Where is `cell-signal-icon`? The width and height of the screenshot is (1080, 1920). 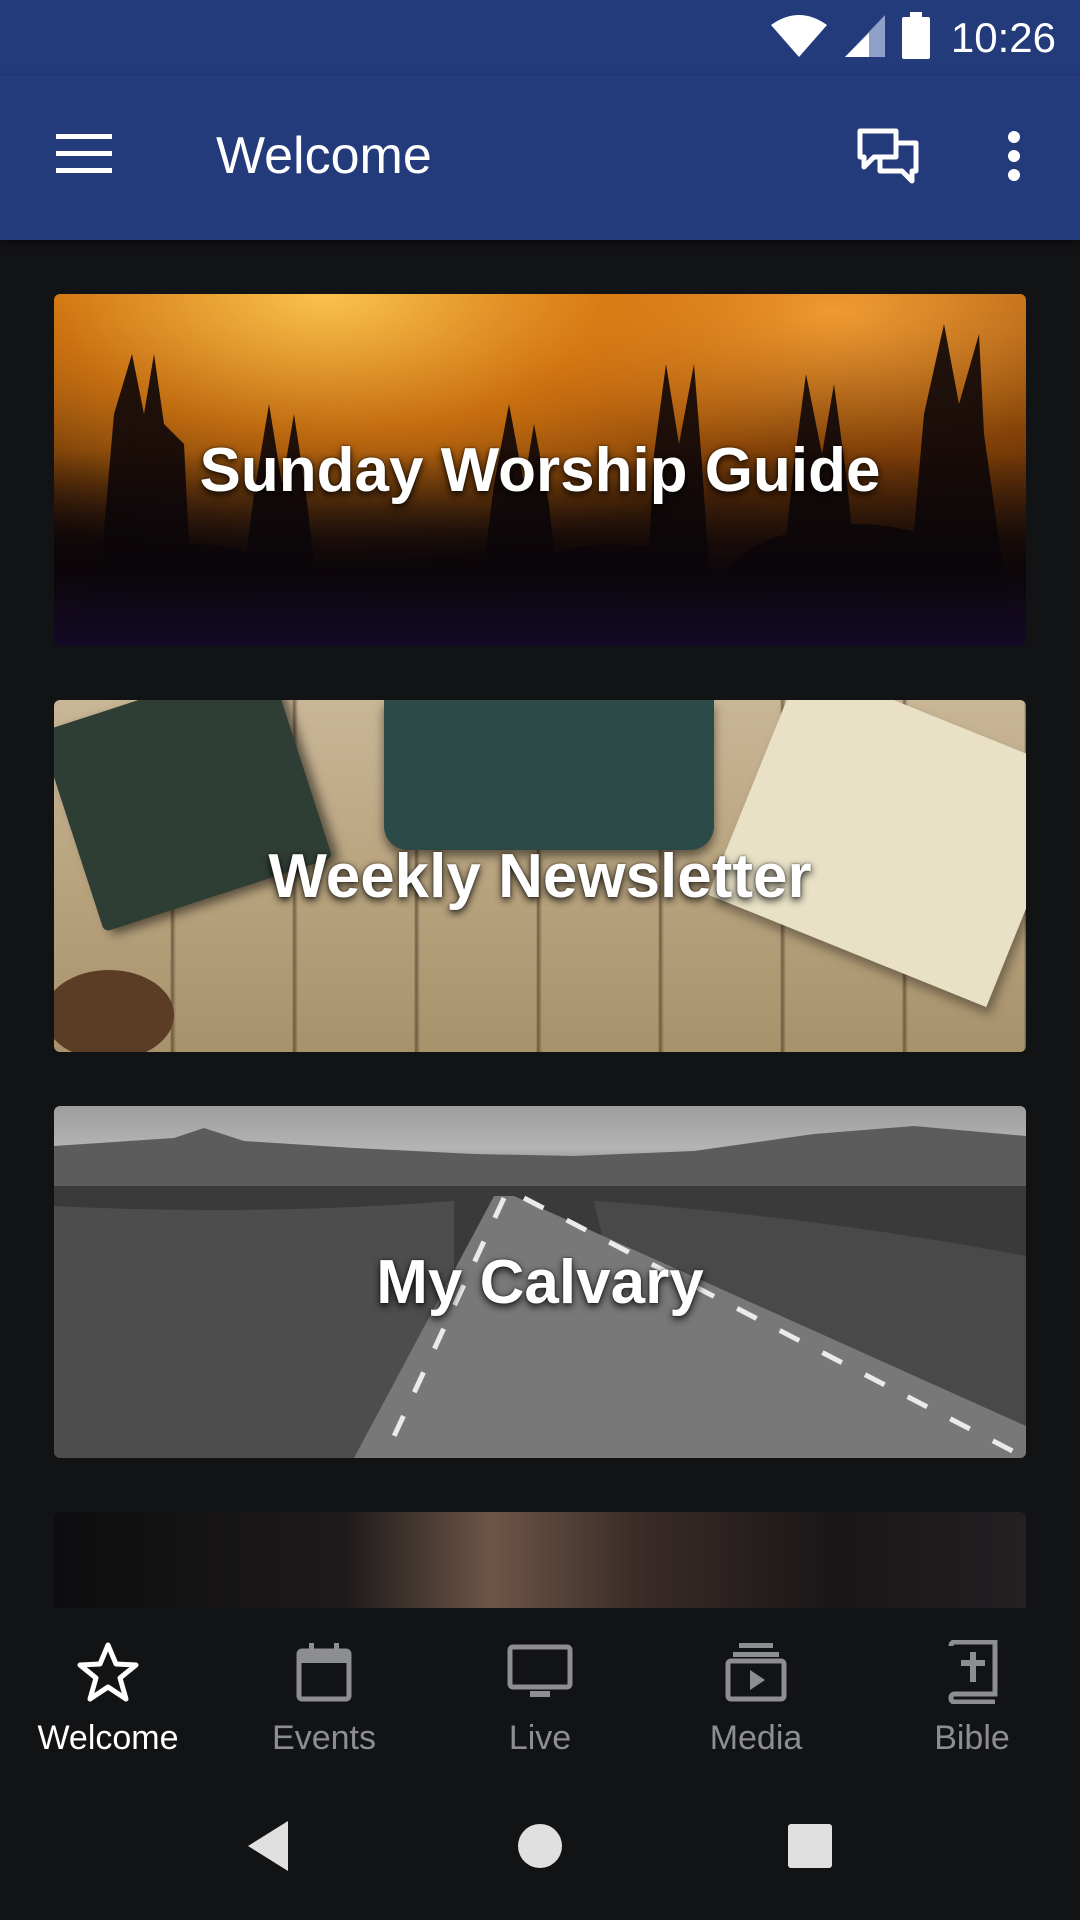 cell-signal-icon is located at coordinates (865, 38).